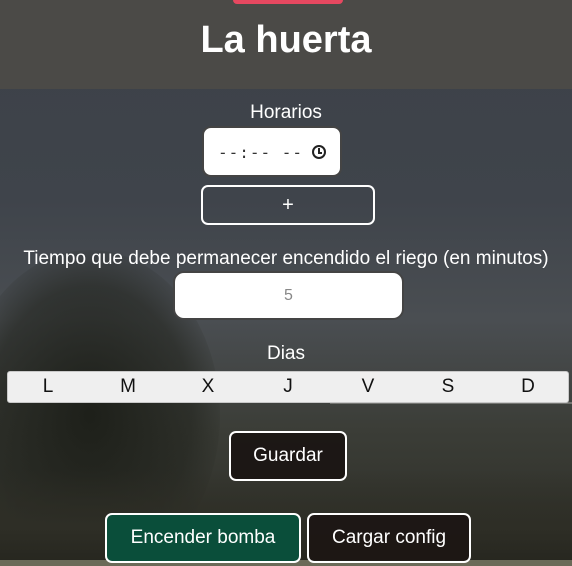 Image resolution: width=572 pixels, height=566 pixels. I want to click on day-sunday: D, so click(528, 387).